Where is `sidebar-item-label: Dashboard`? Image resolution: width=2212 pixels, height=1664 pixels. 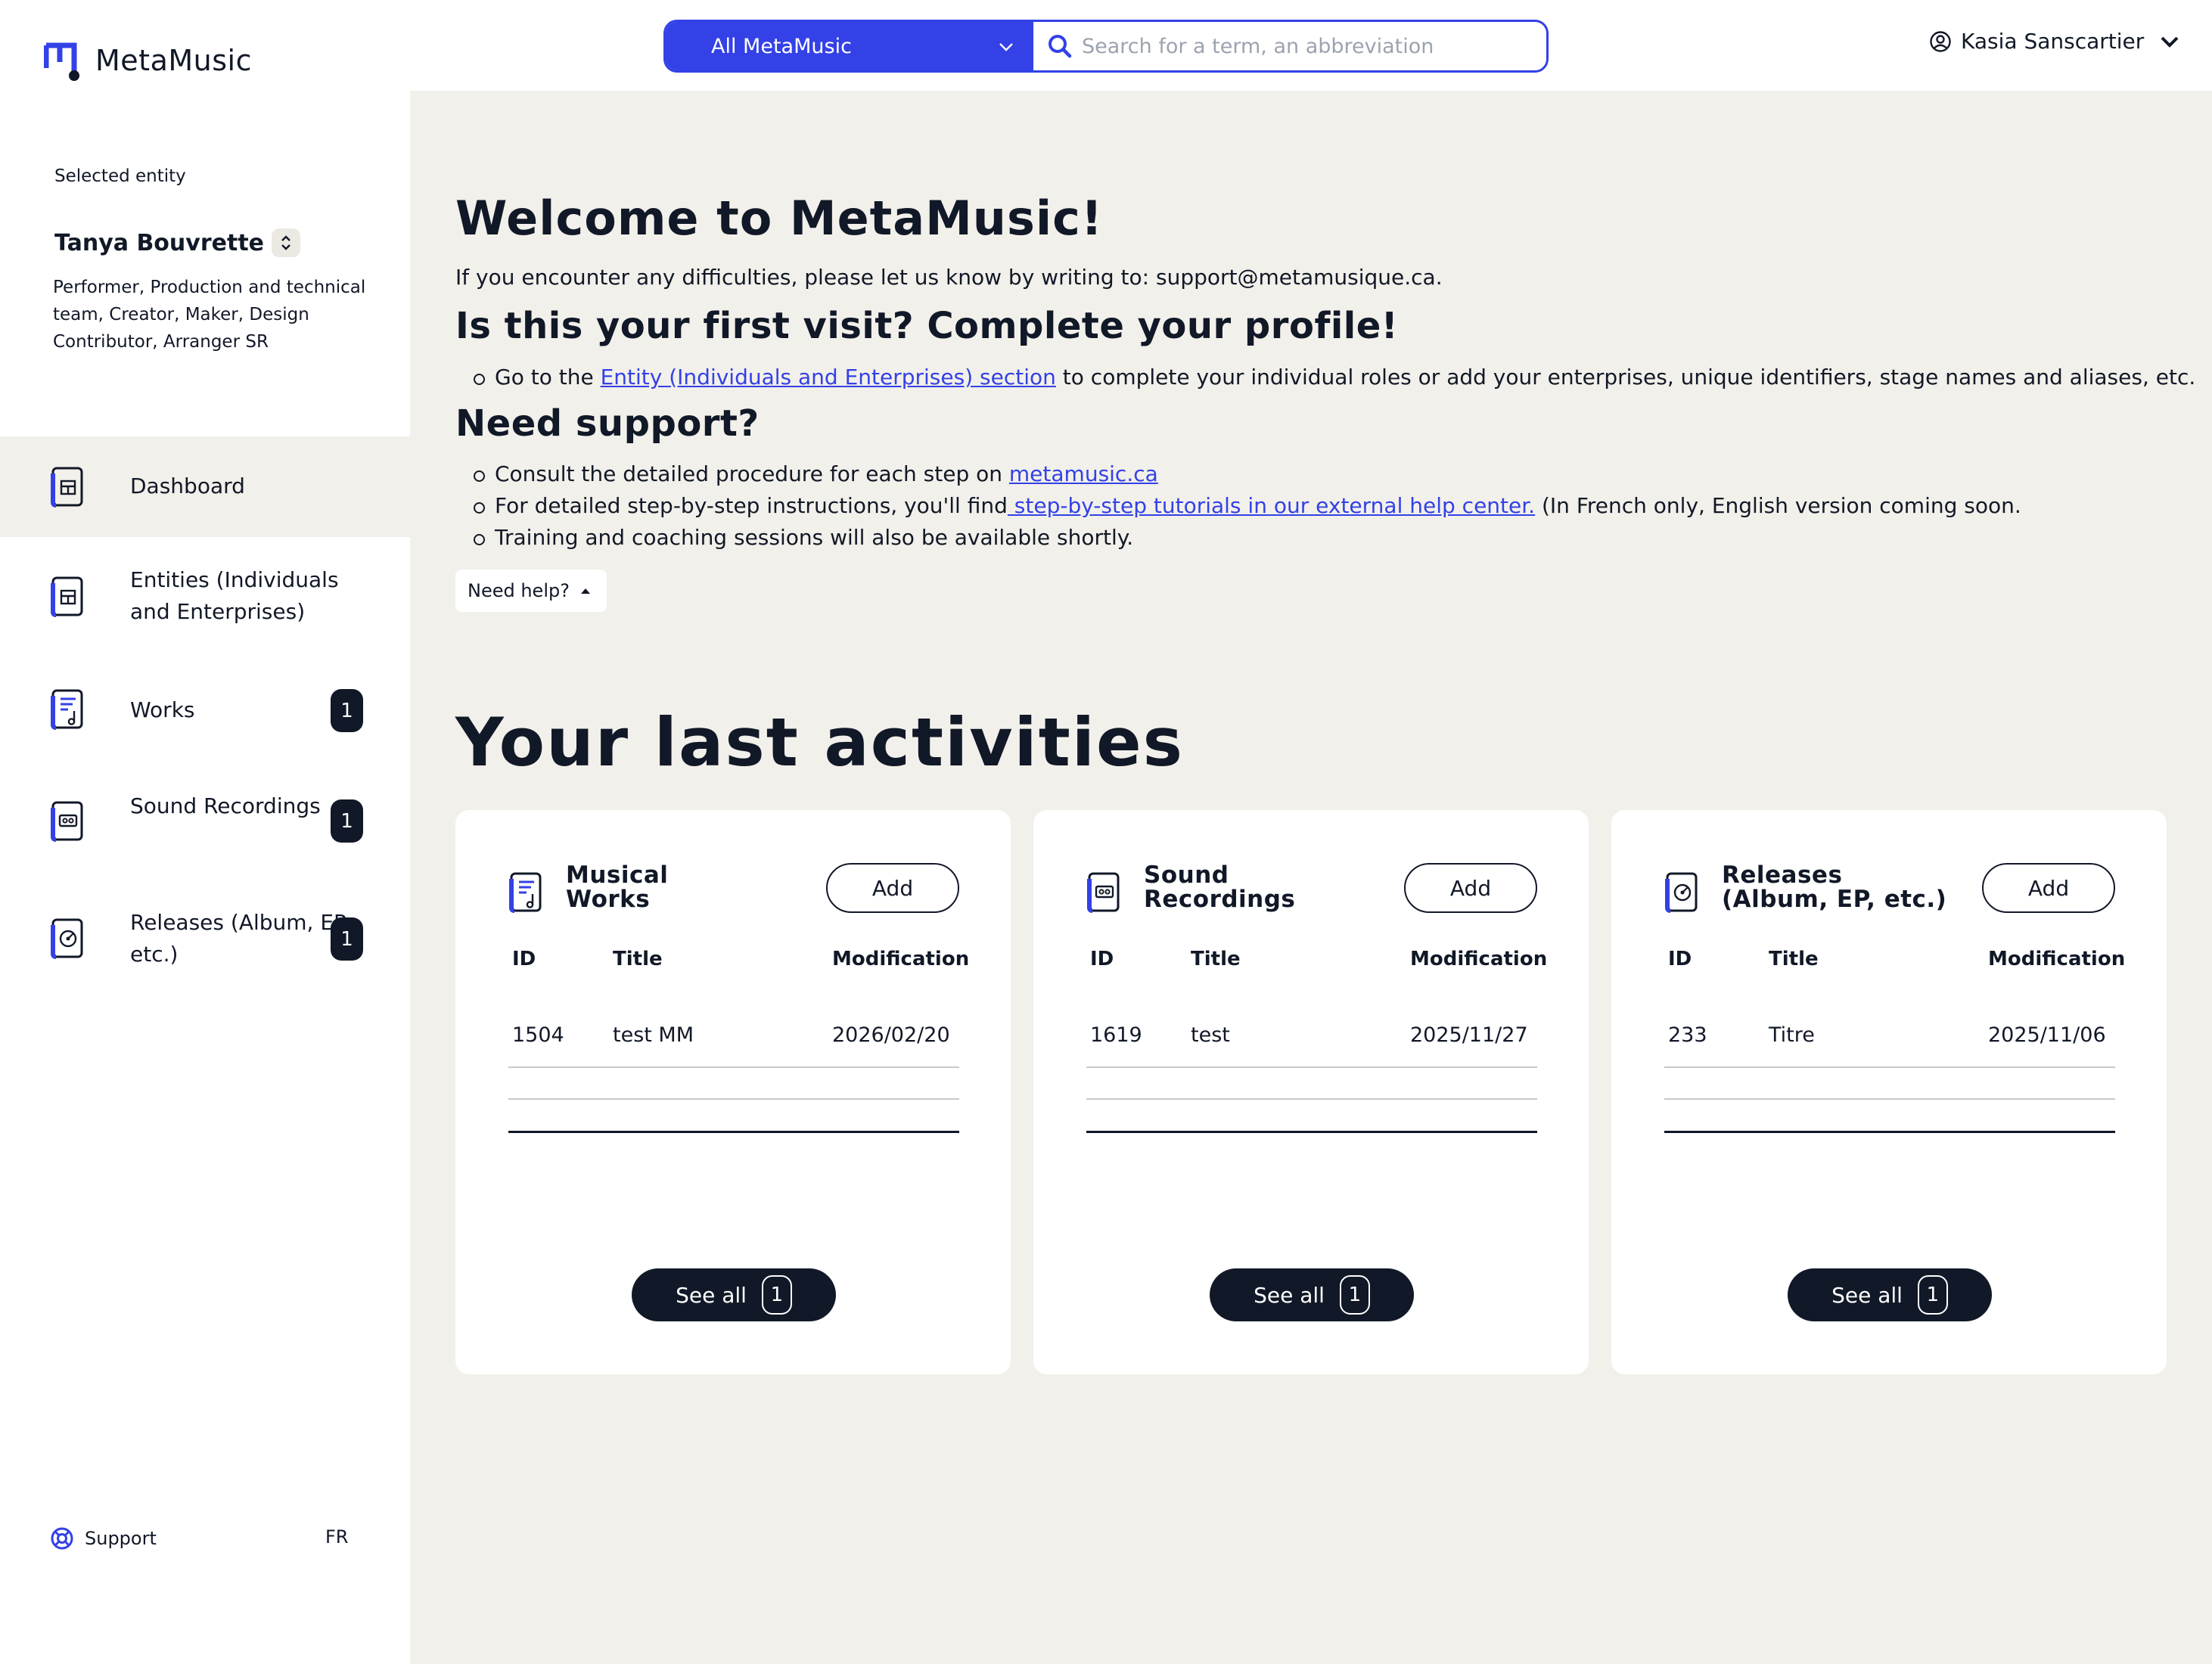
sidebar-item-label: Dashboard is located at coordinates (188, 485).